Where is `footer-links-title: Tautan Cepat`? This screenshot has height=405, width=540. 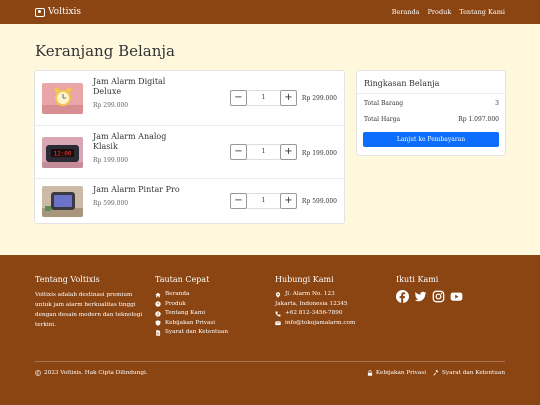 footer-links-title: Tautan Cepat is located at coordinates (182, 279).